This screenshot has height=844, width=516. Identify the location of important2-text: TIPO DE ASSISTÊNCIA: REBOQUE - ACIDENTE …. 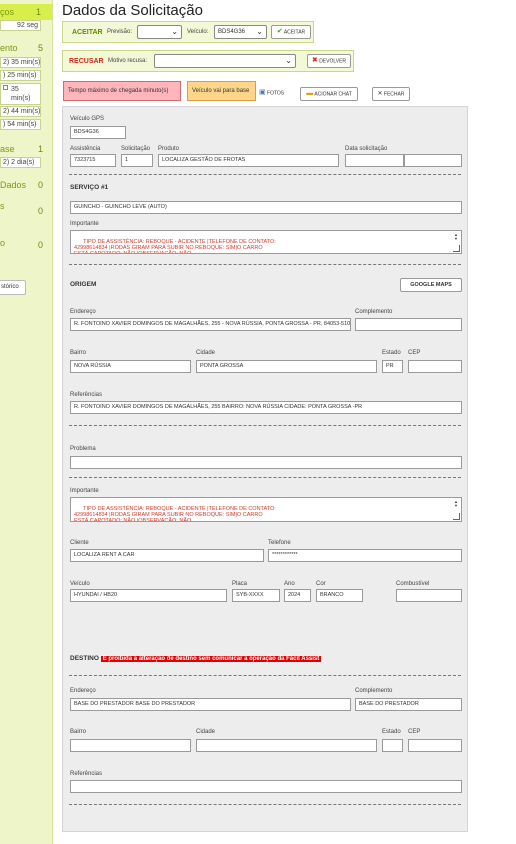
(175, 514).